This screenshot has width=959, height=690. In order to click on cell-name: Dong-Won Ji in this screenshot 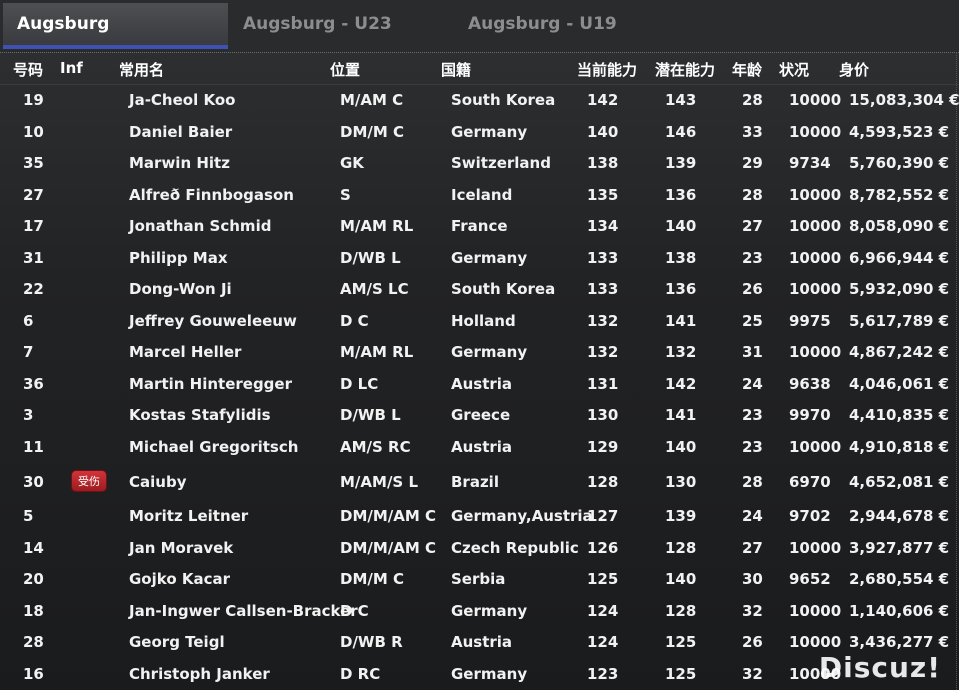, I will do `click(180, 289)`.